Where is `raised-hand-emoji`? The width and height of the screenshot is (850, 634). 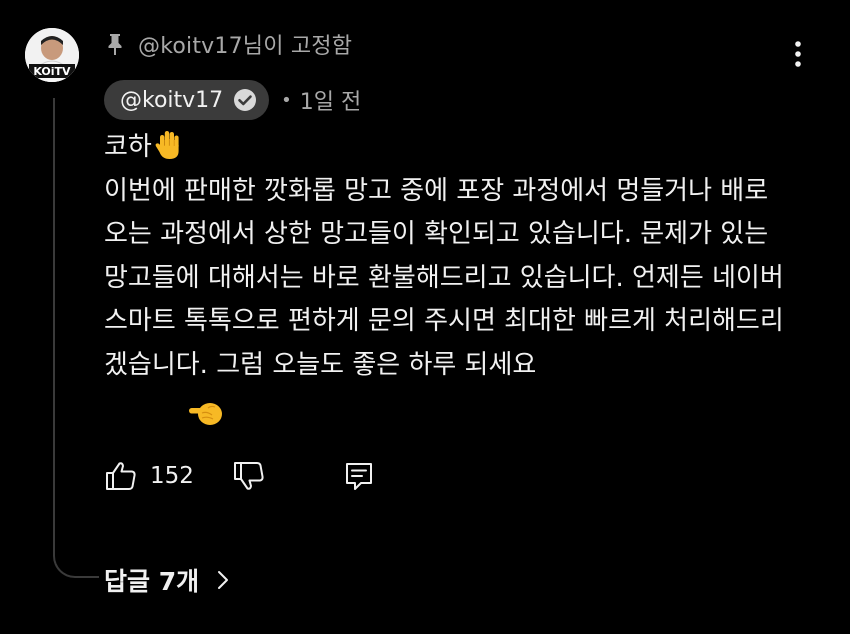
raised-hand-emoji is located at coordinates (167, 145).